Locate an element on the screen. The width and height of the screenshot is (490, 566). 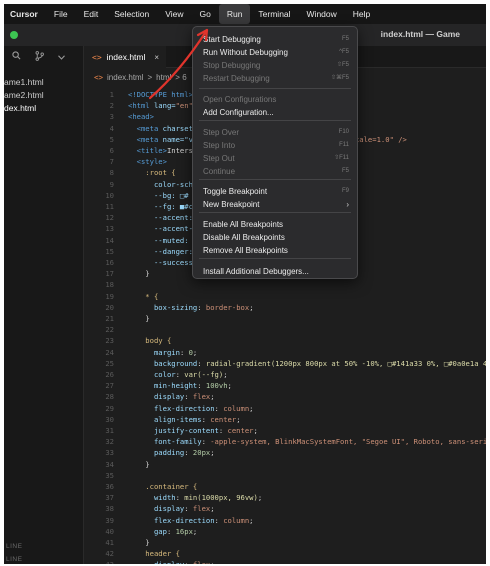
code-line: gap: 16px; is located at coordinates (163, 531).